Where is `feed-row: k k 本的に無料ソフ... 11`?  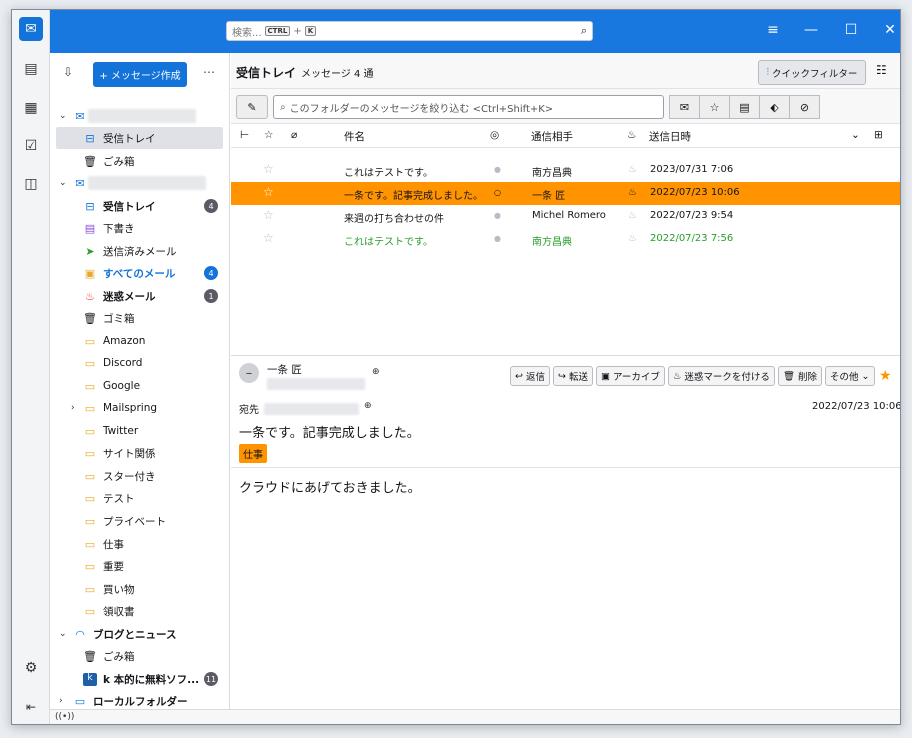 feed-row: k k 本的に無料ソフ... 11 is located at coordinates (139, 679).